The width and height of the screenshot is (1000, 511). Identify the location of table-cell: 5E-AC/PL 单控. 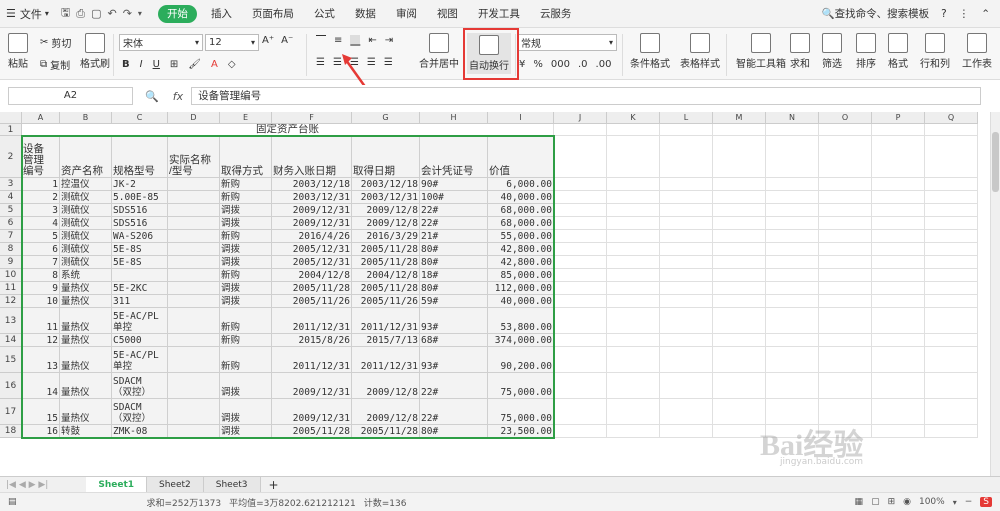
(140, 321).